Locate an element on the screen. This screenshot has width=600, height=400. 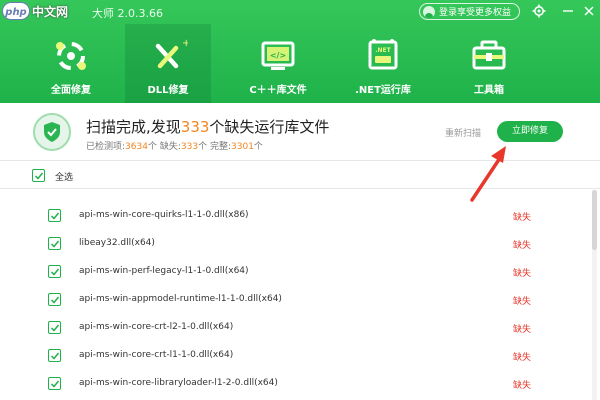
tab-full-repair: 全面修复 is located at coordinates (71, 63).